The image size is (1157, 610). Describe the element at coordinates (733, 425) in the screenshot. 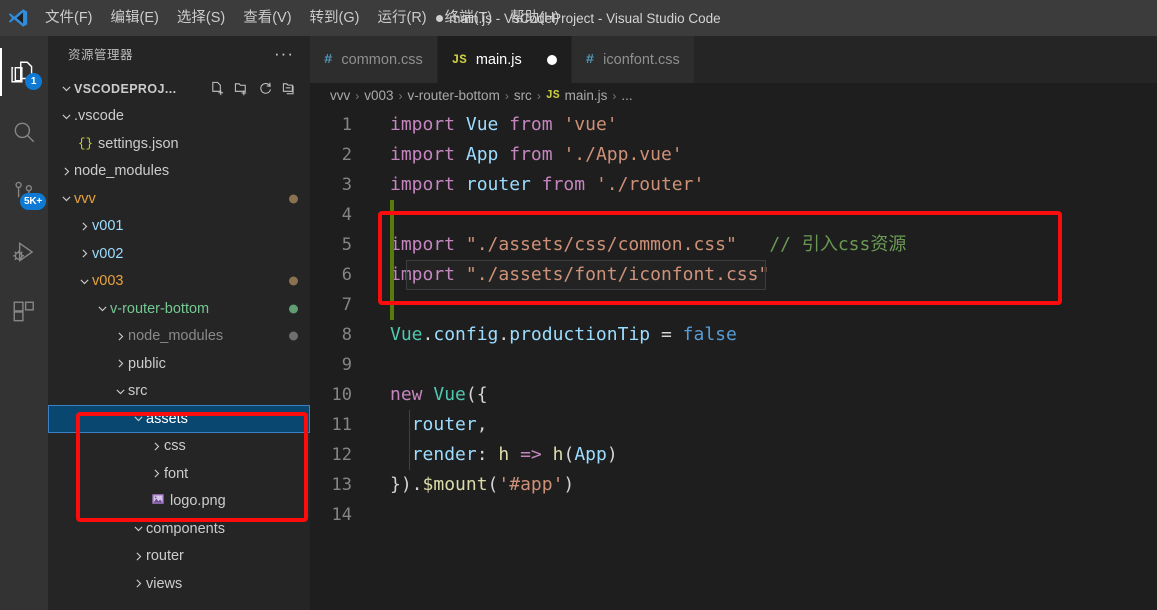

I see `code-line: 11 router,` at that location.